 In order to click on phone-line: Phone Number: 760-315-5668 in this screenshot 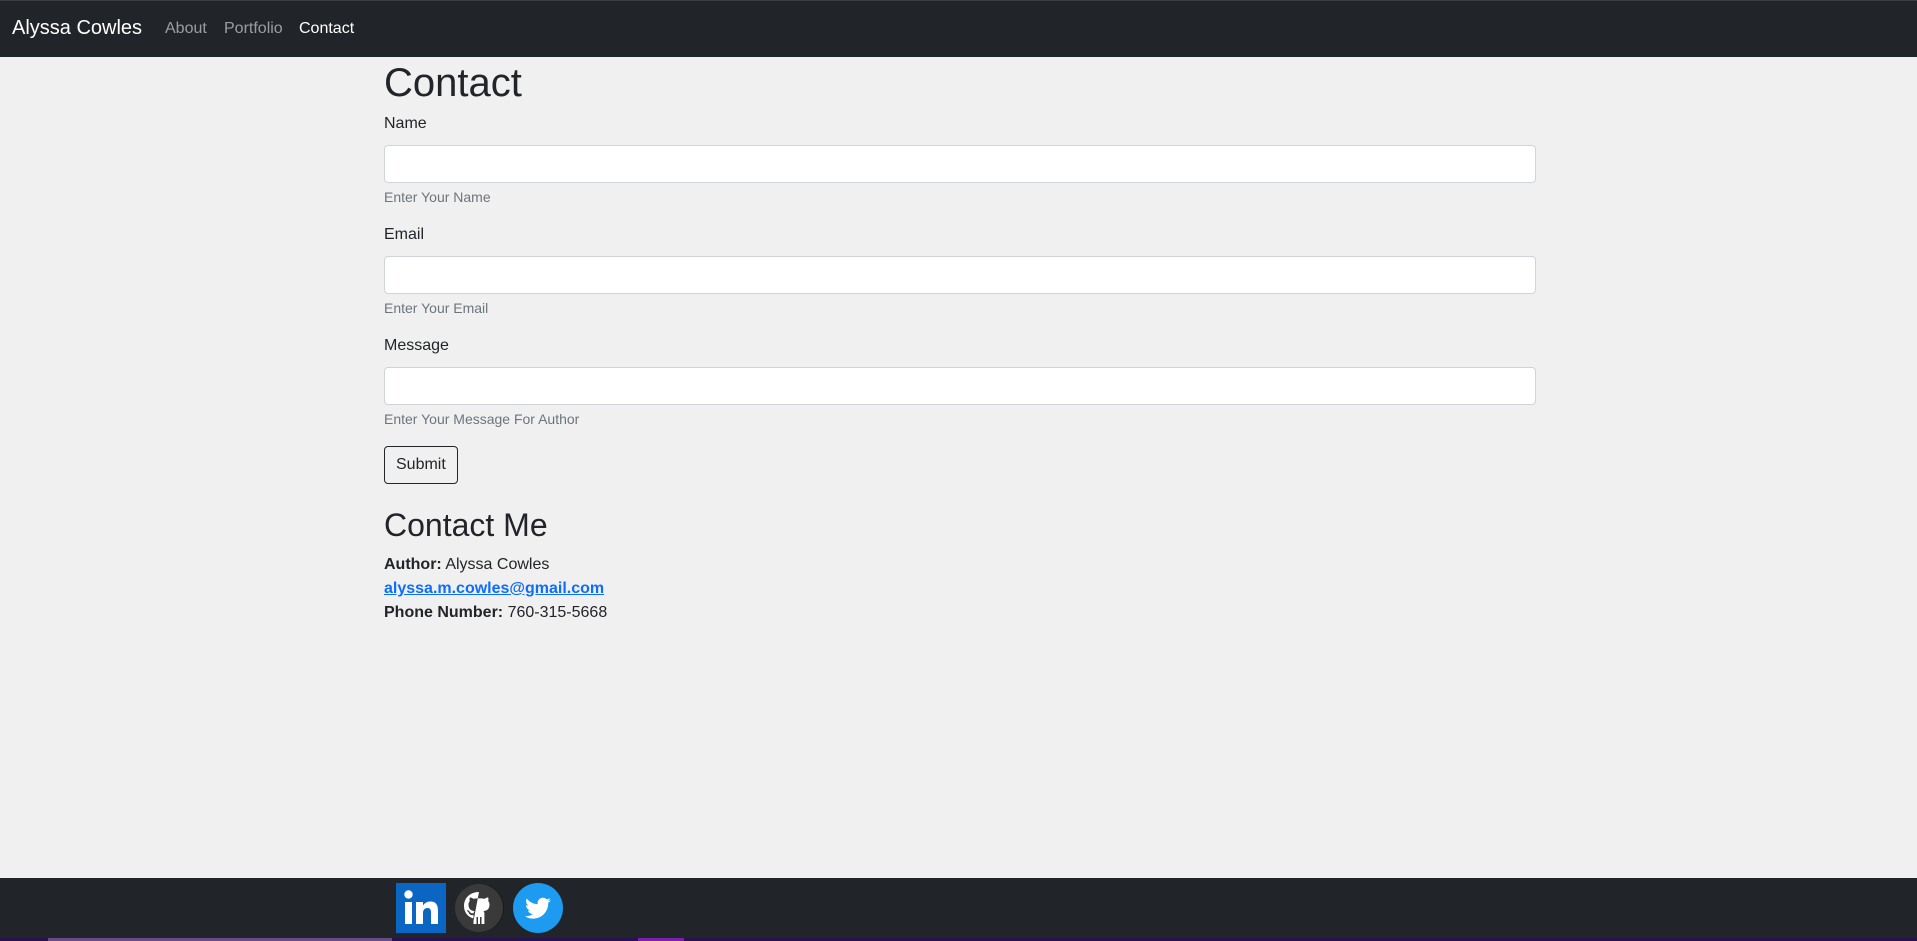, I will do `click(495, 613)`.